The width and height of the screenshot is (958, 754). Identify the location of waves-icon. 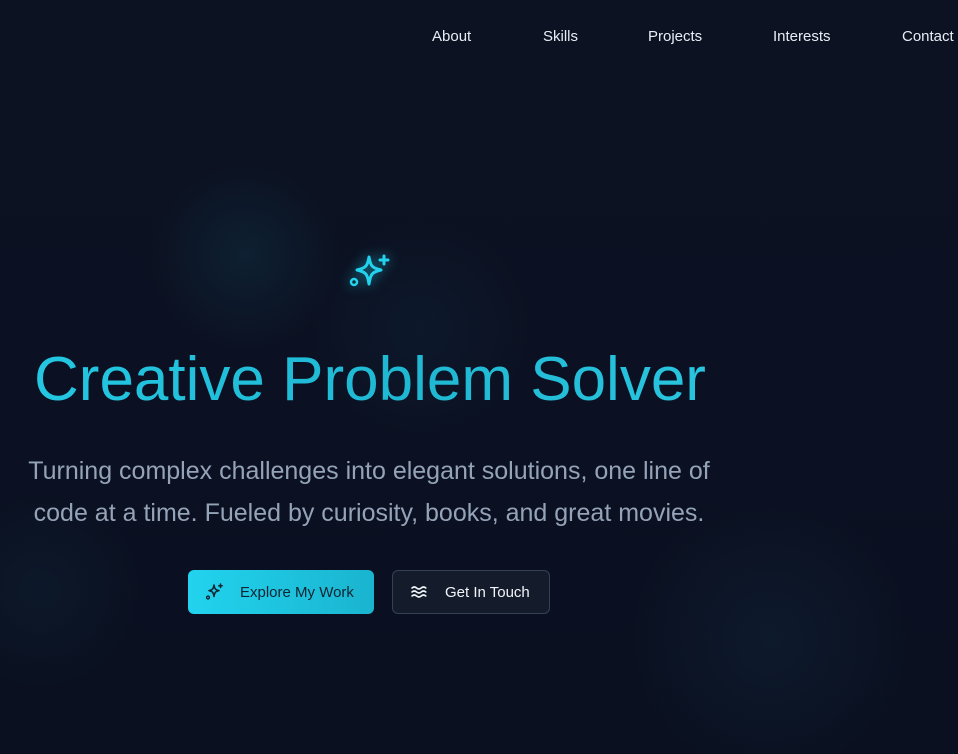
(419, 592).